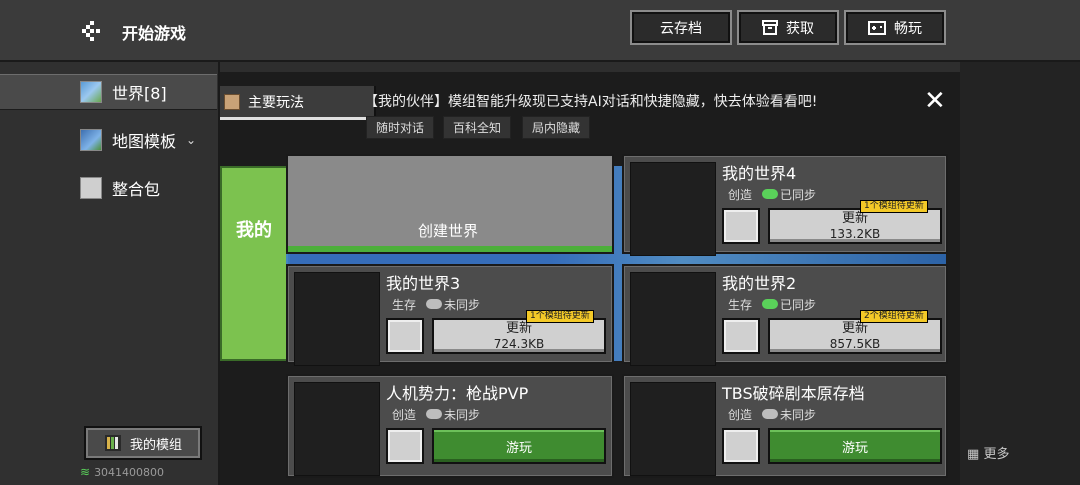 This screenshot has width=1080, height=485. Describe the element at coordinates (650, 67) in the screenshot. I see `background-strip` at that location.